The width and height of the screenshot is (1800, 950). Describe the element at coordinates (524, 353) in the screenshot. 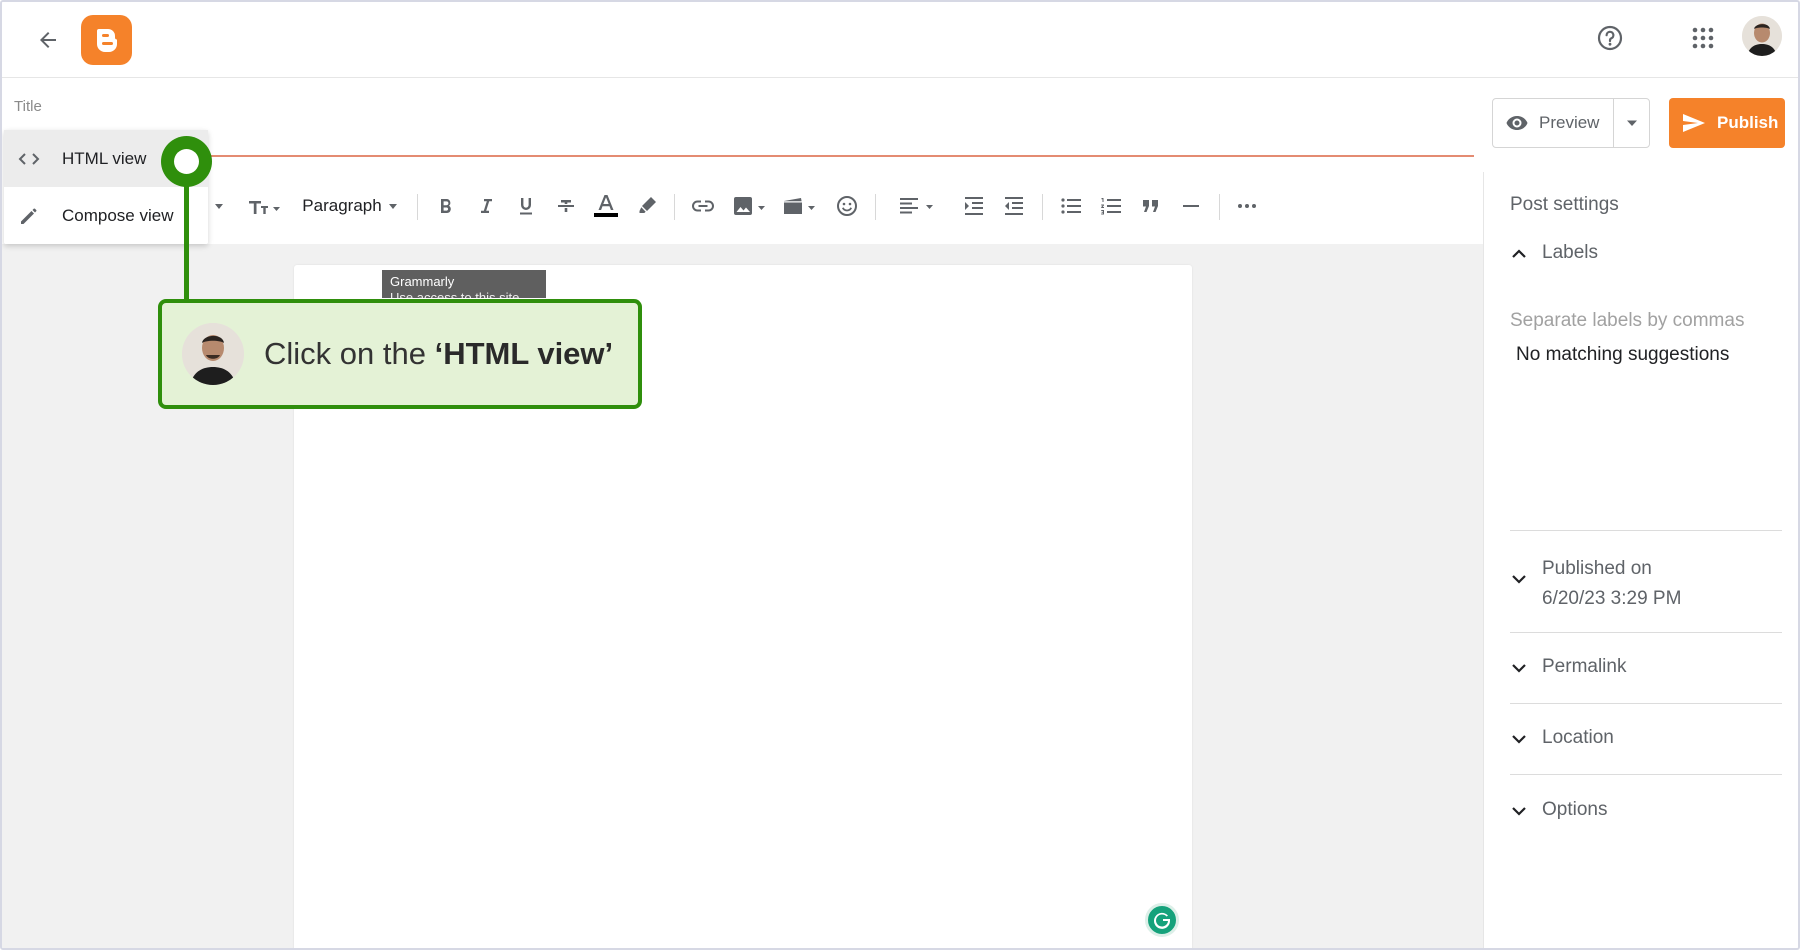

I see `callout-highlight: ‘HTML view’` at that location.